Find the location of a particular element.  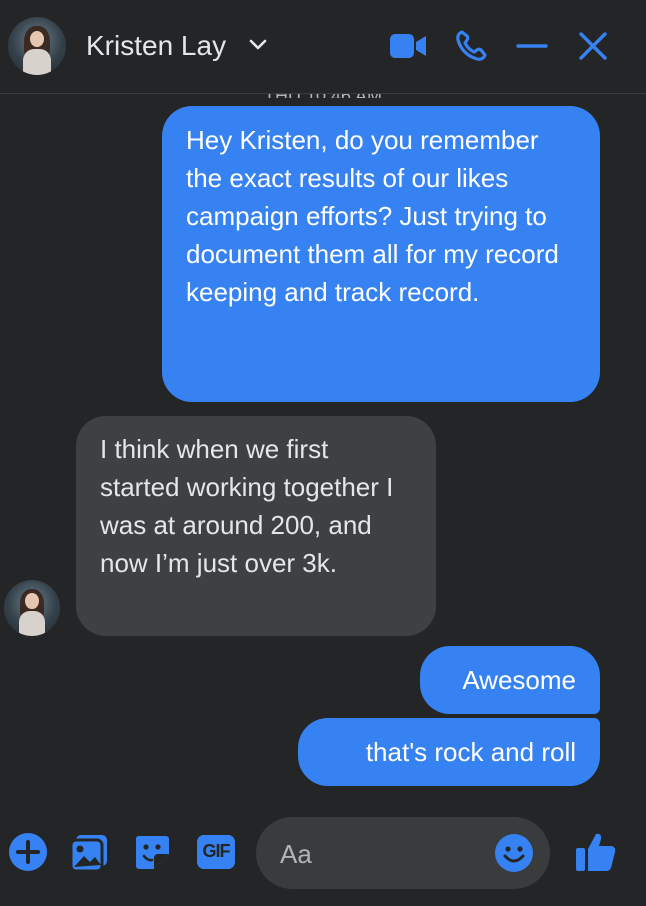

photo-icon is located at coordinates (89, 853).